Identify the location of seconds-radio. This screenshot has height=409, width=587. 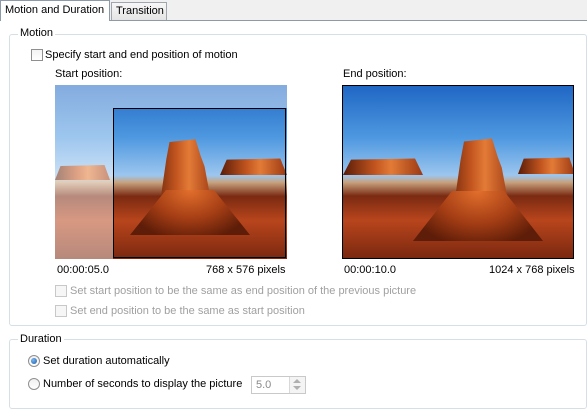
(34, 384).